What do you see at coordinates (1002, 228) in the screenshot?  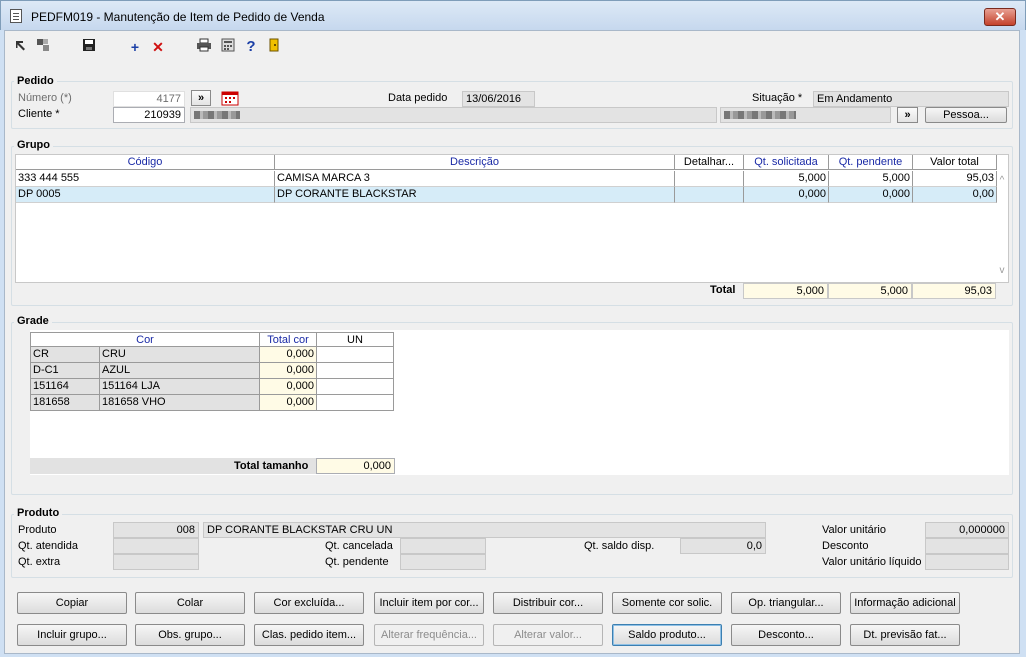 I see `scrollbar: ^ v` at bounding box center [1002, 228].